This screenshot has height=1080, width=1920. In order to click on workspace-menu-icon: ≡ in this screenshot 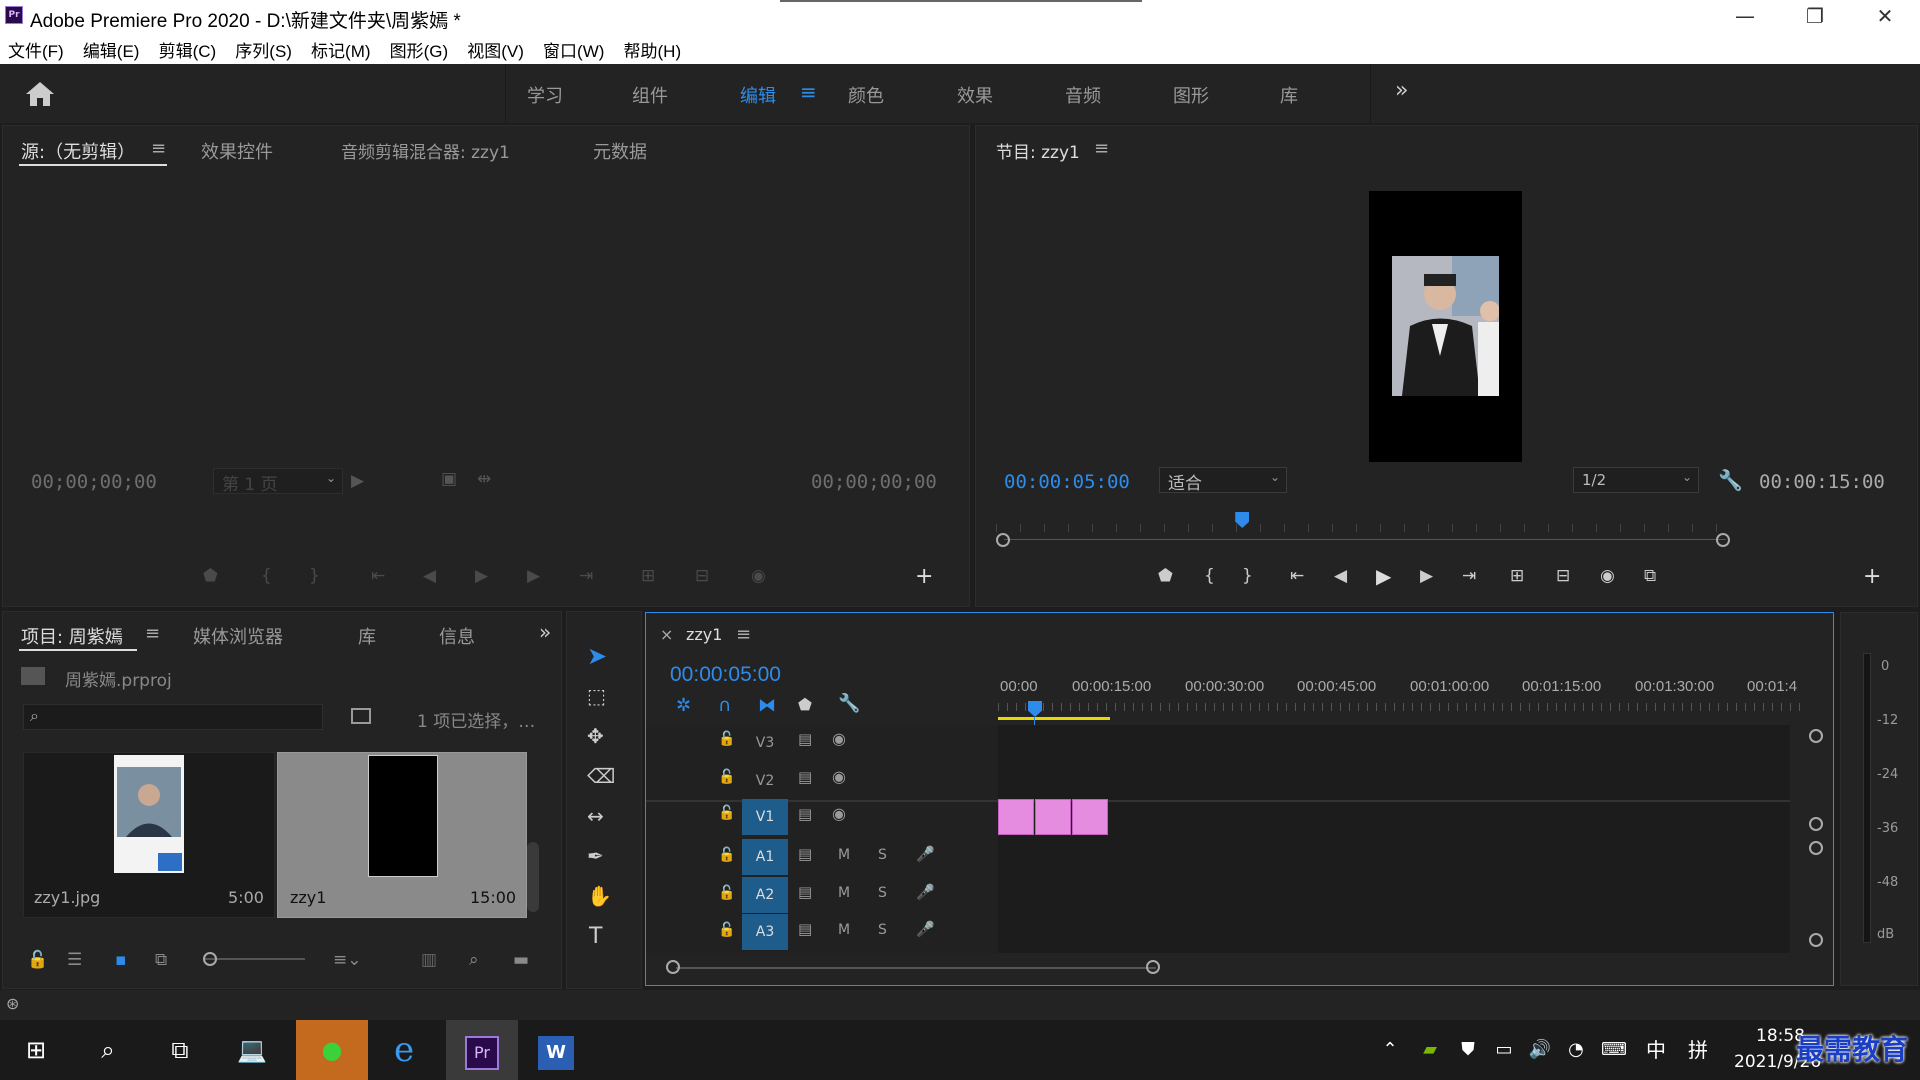, I will do `click(808, 92)`.